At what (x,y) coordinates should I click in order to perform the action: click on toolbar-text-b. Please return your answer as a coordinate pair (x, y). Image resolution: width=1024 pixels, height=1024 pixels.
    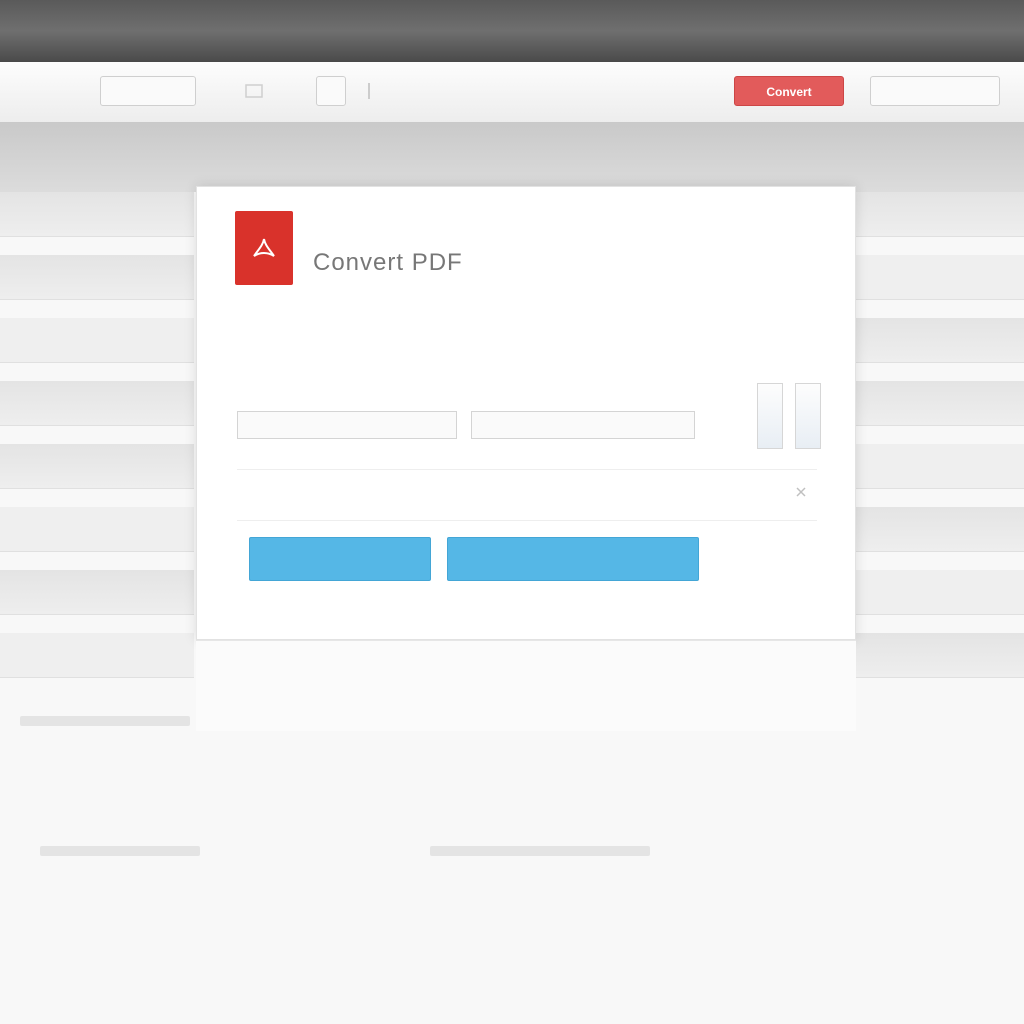
    Looking at the image, I should click on (565, 91).